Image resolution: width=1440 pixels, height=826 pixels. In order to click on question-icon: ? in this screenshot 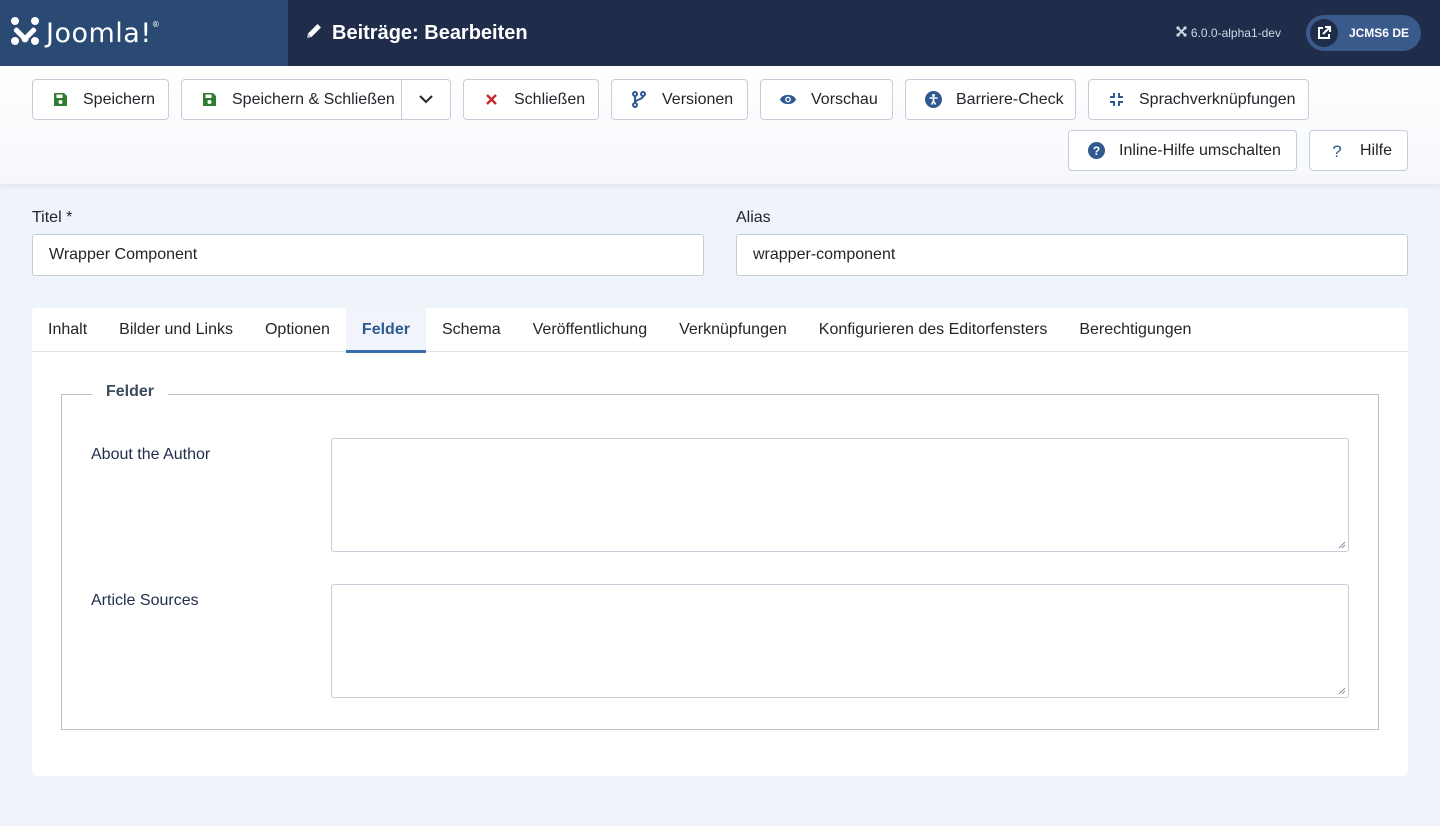, I will do `click(1337, 151)`.